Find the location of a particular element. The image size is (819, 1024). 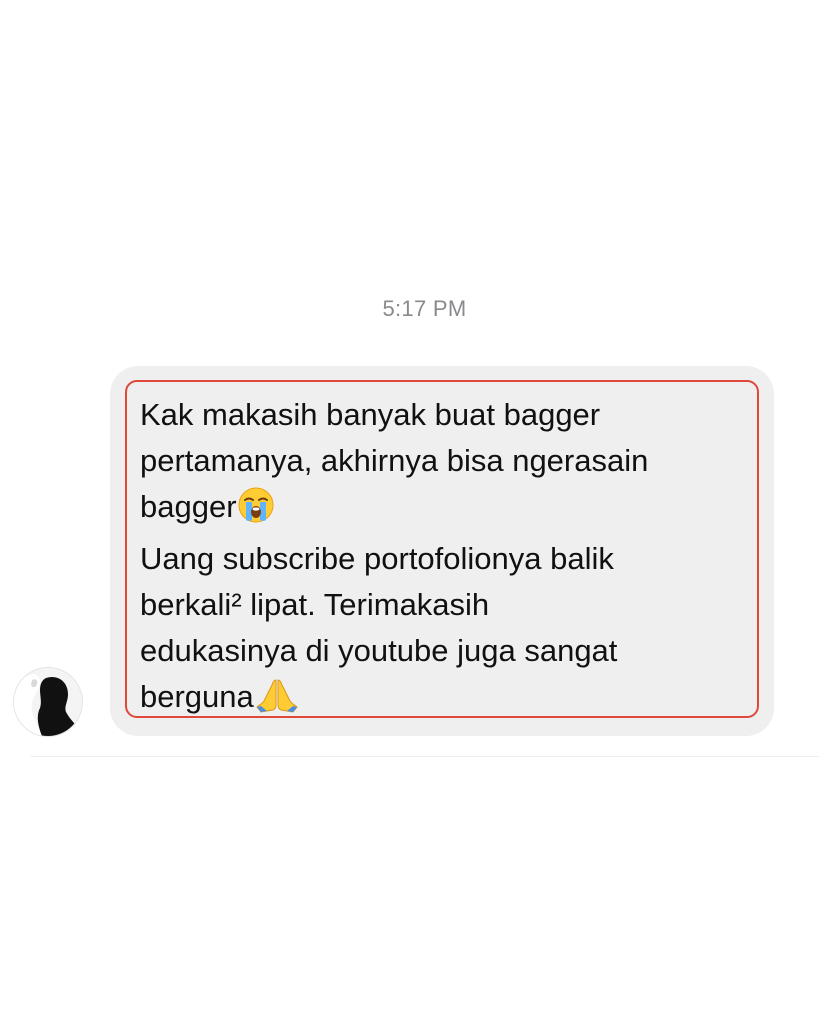

sender-avatar is located at coordinates (48, 702).